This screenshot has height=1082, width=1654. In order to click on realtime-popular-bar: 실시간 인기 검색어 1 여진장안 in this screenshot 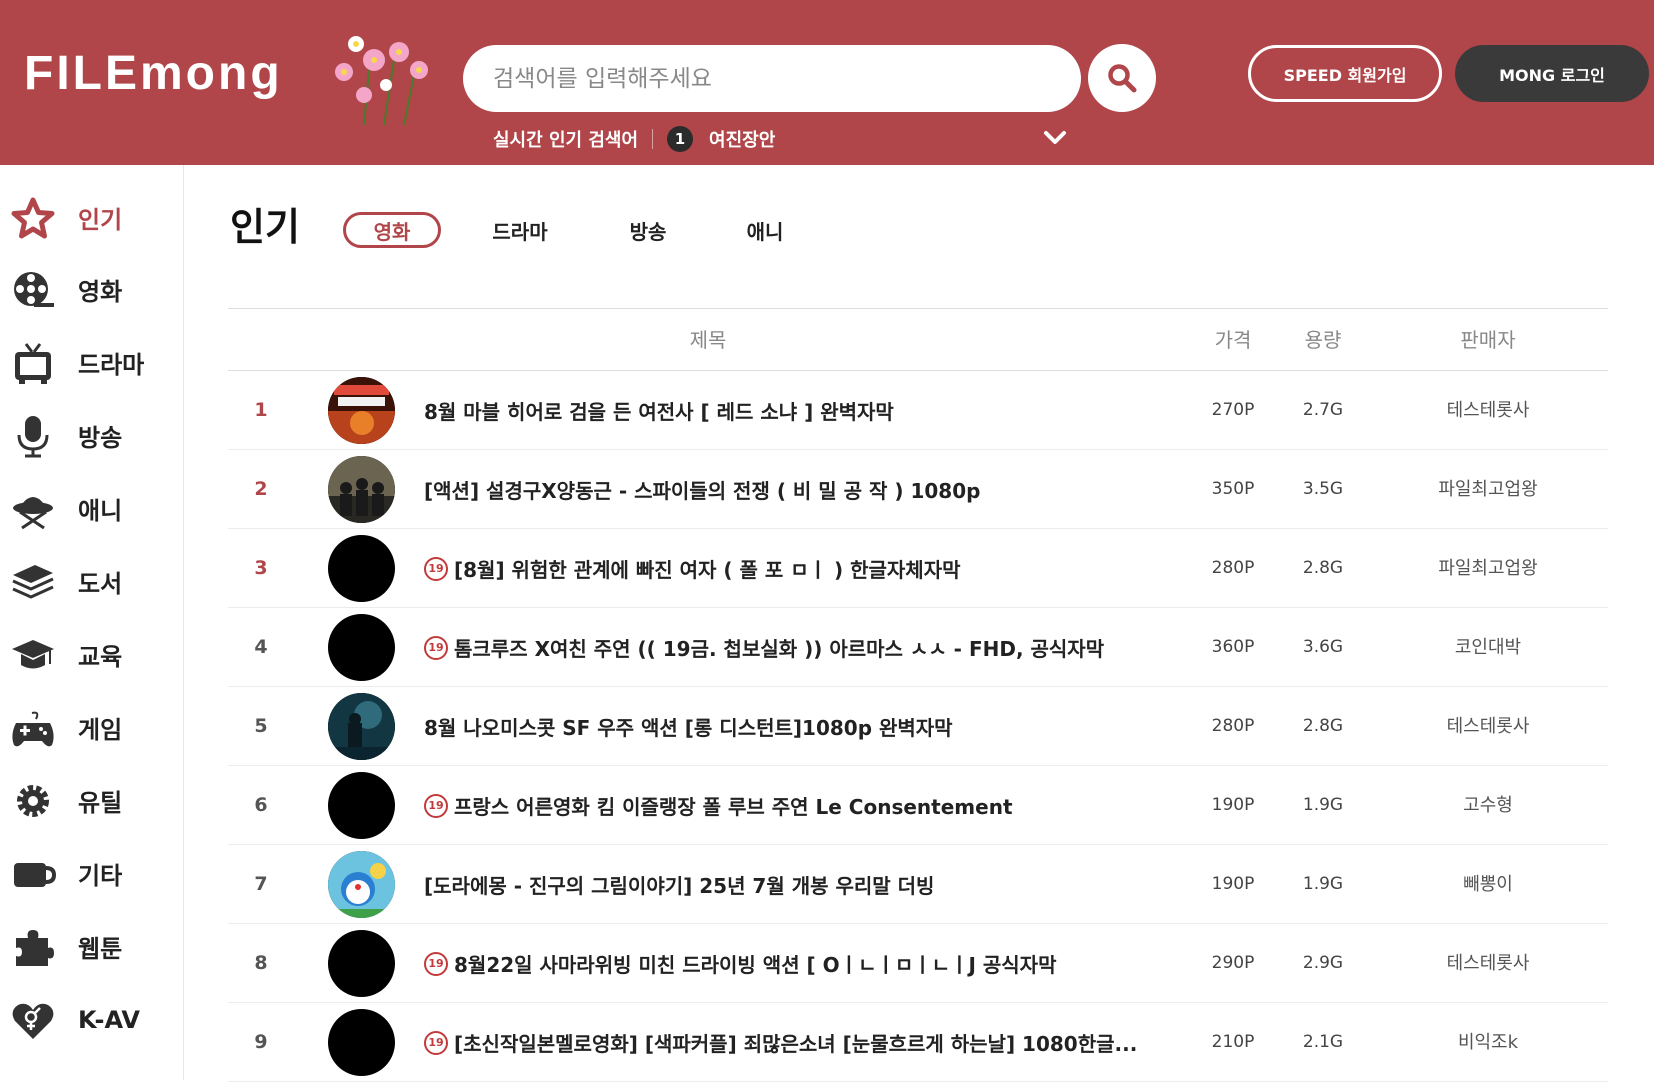, I will do `click(634, 139)`.